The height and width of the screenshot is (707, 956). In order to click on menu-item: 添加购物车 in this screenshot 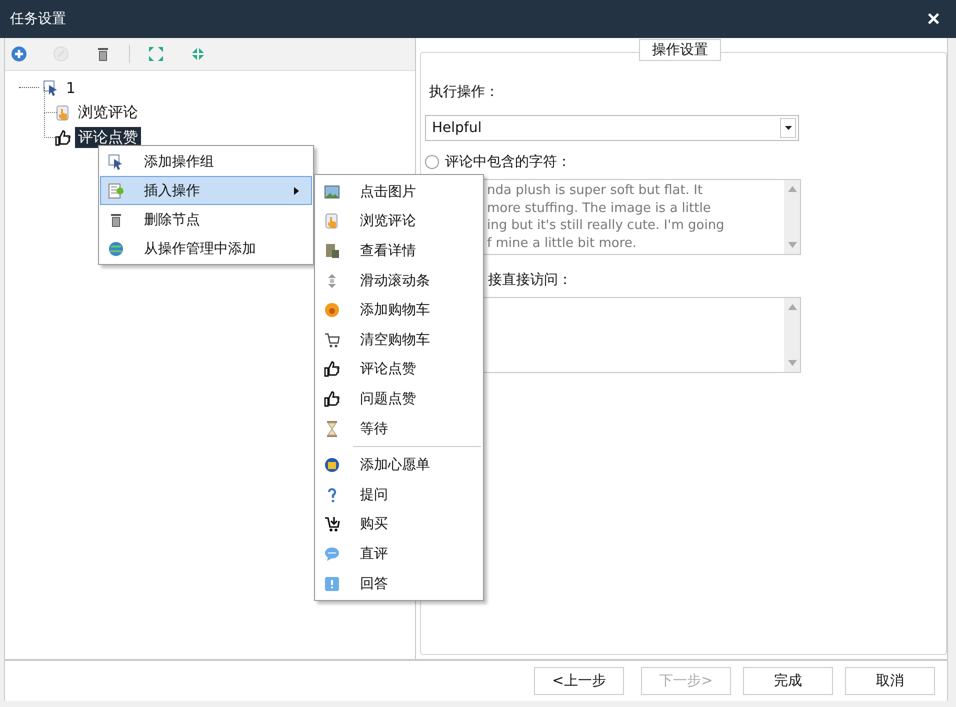, I will do `click(399, 310)`.